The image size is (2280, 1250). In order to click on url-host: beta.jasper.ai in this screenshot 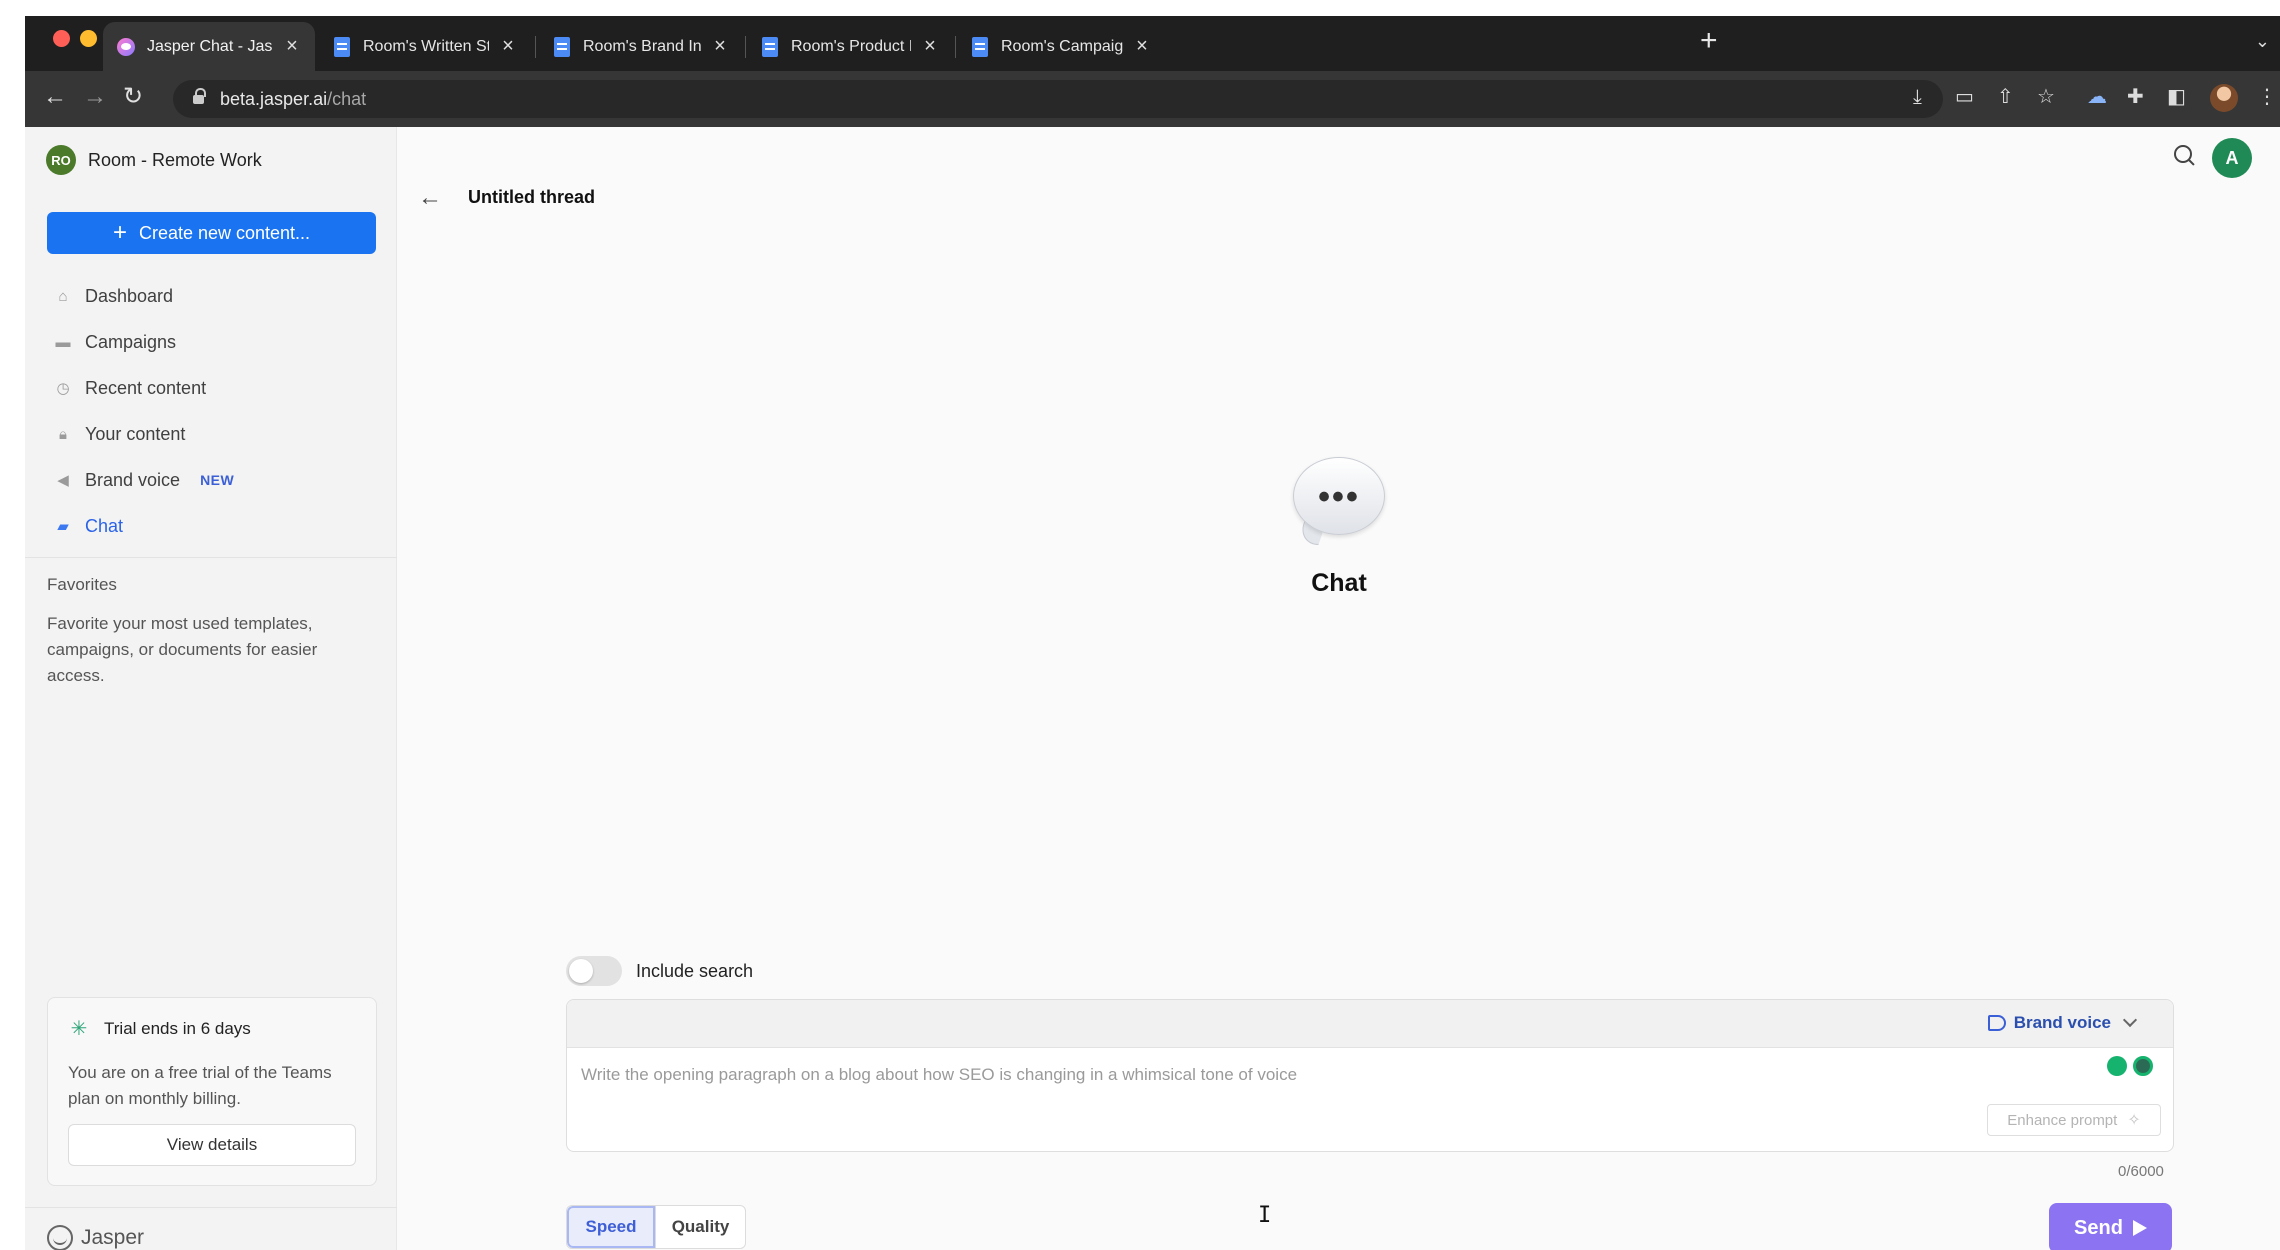, I will do `click(274, 98)`.